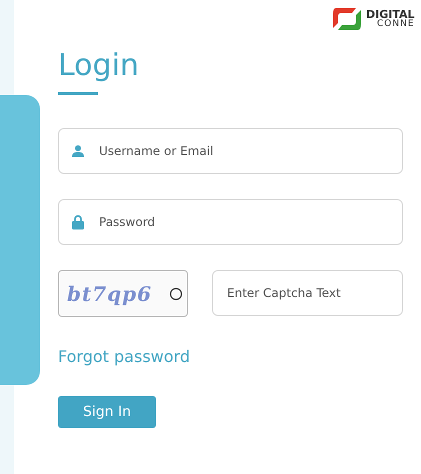 This screenshot has height=474, width=421. Describe the element at coordinates (230, 151) in the screenshot. I see `username-field: Username or Email` at that location.